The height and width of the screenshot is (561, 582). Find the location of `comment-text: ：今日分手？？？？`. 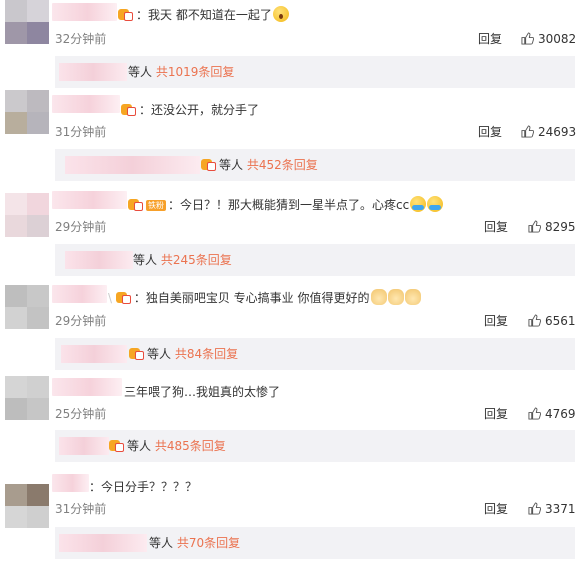

comment-text: ：今日分手？？？？ is located at coordinates (143, 487).